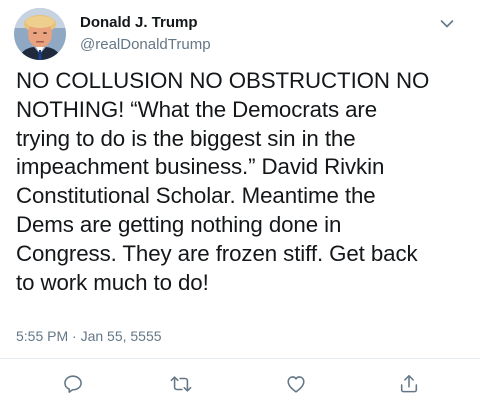  I want to click on tweet-text-line: trying to do is the biggest sin in the, so click(186, 138).